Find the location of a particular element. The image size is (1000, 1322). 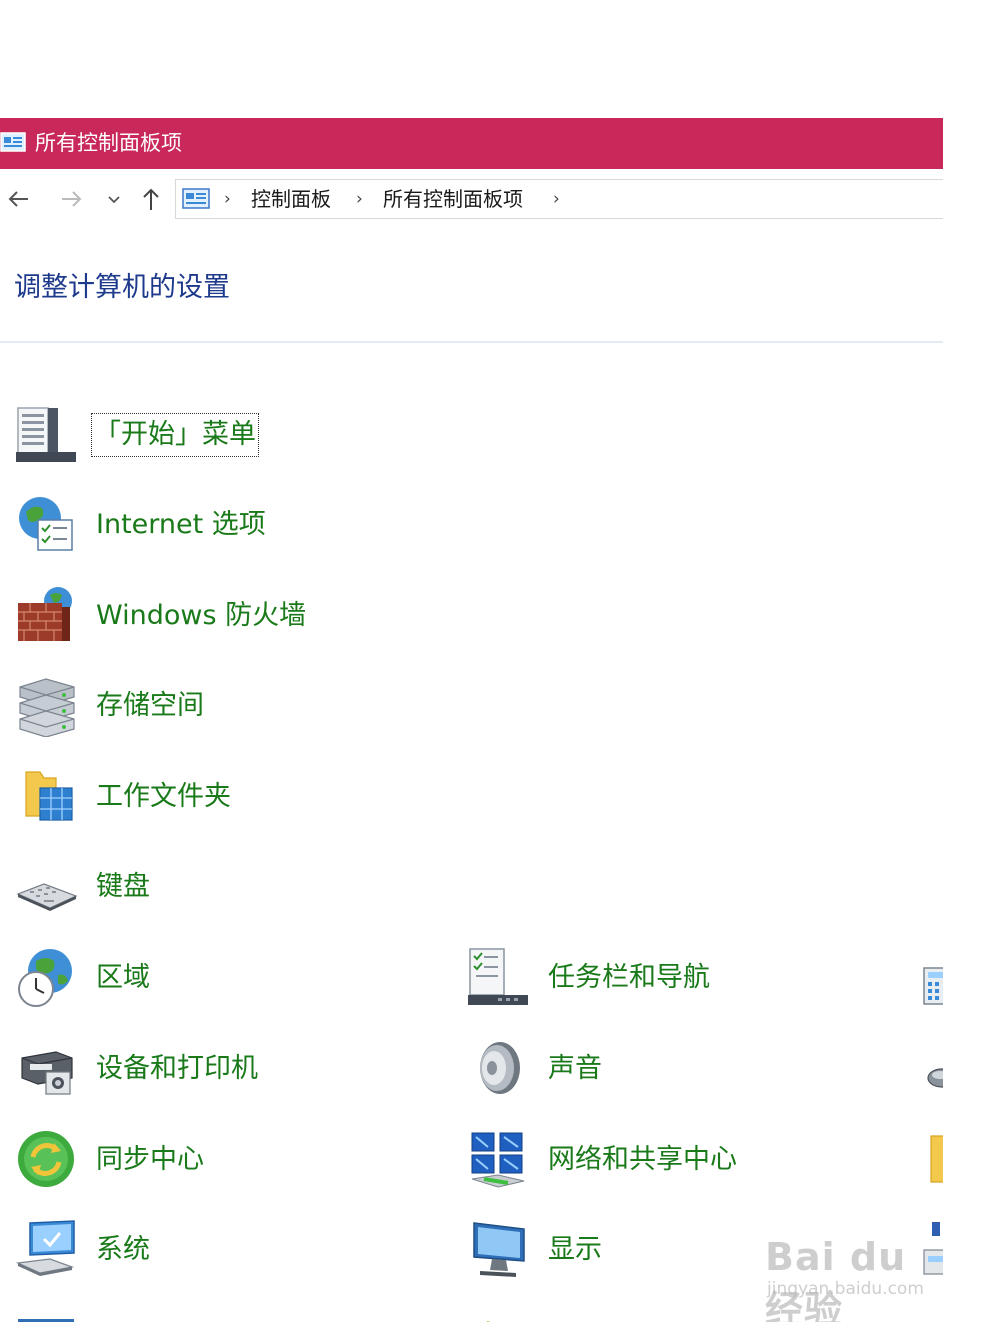

firewall-icon is located at coordinates (47, 616).